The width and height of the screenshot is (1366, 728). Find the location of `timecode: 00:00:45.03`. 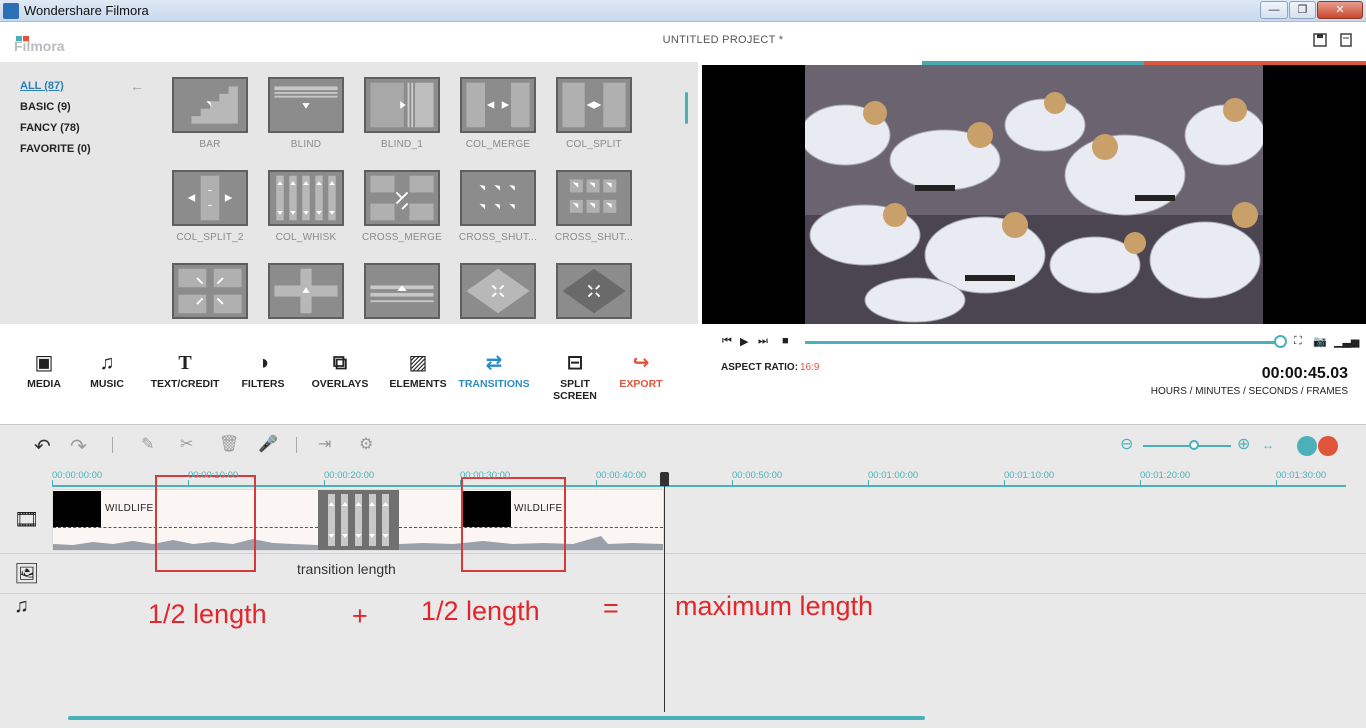

timecode: 00:00:45.03 is located at coordinates (1304, 373).